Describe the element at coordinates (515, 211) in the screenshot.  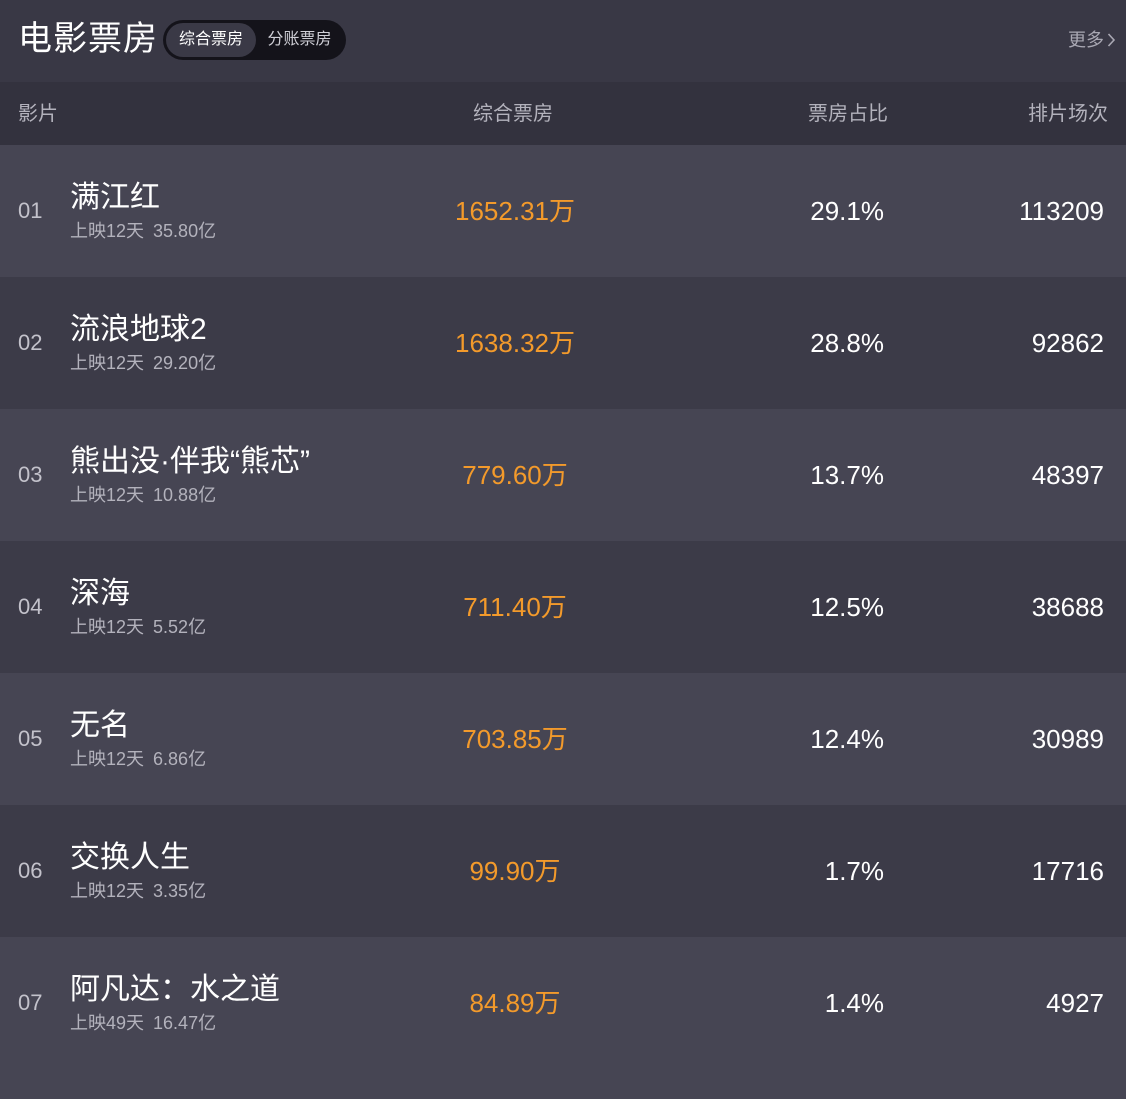
I see `daily-box-office: 1652.31万` at that location.